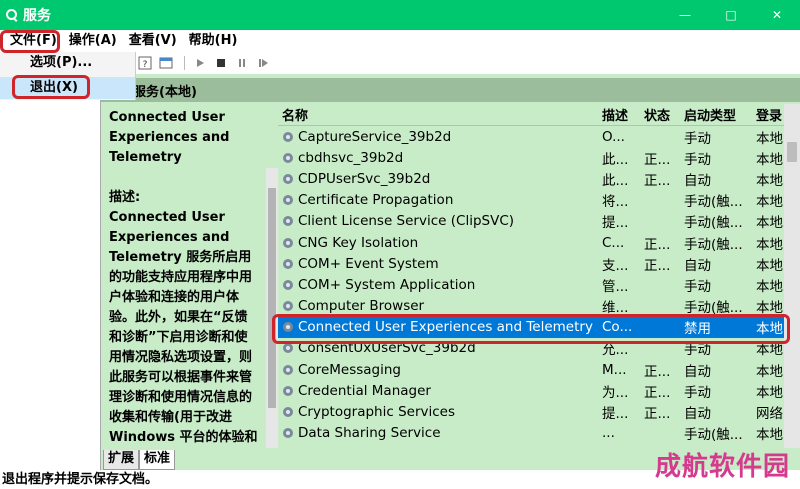 This screenshot has width=800, height=489. What do you see at coordinates (37, 16) in the screenshot?
I see `window-title: 服务` at bounding box center [37, 16].